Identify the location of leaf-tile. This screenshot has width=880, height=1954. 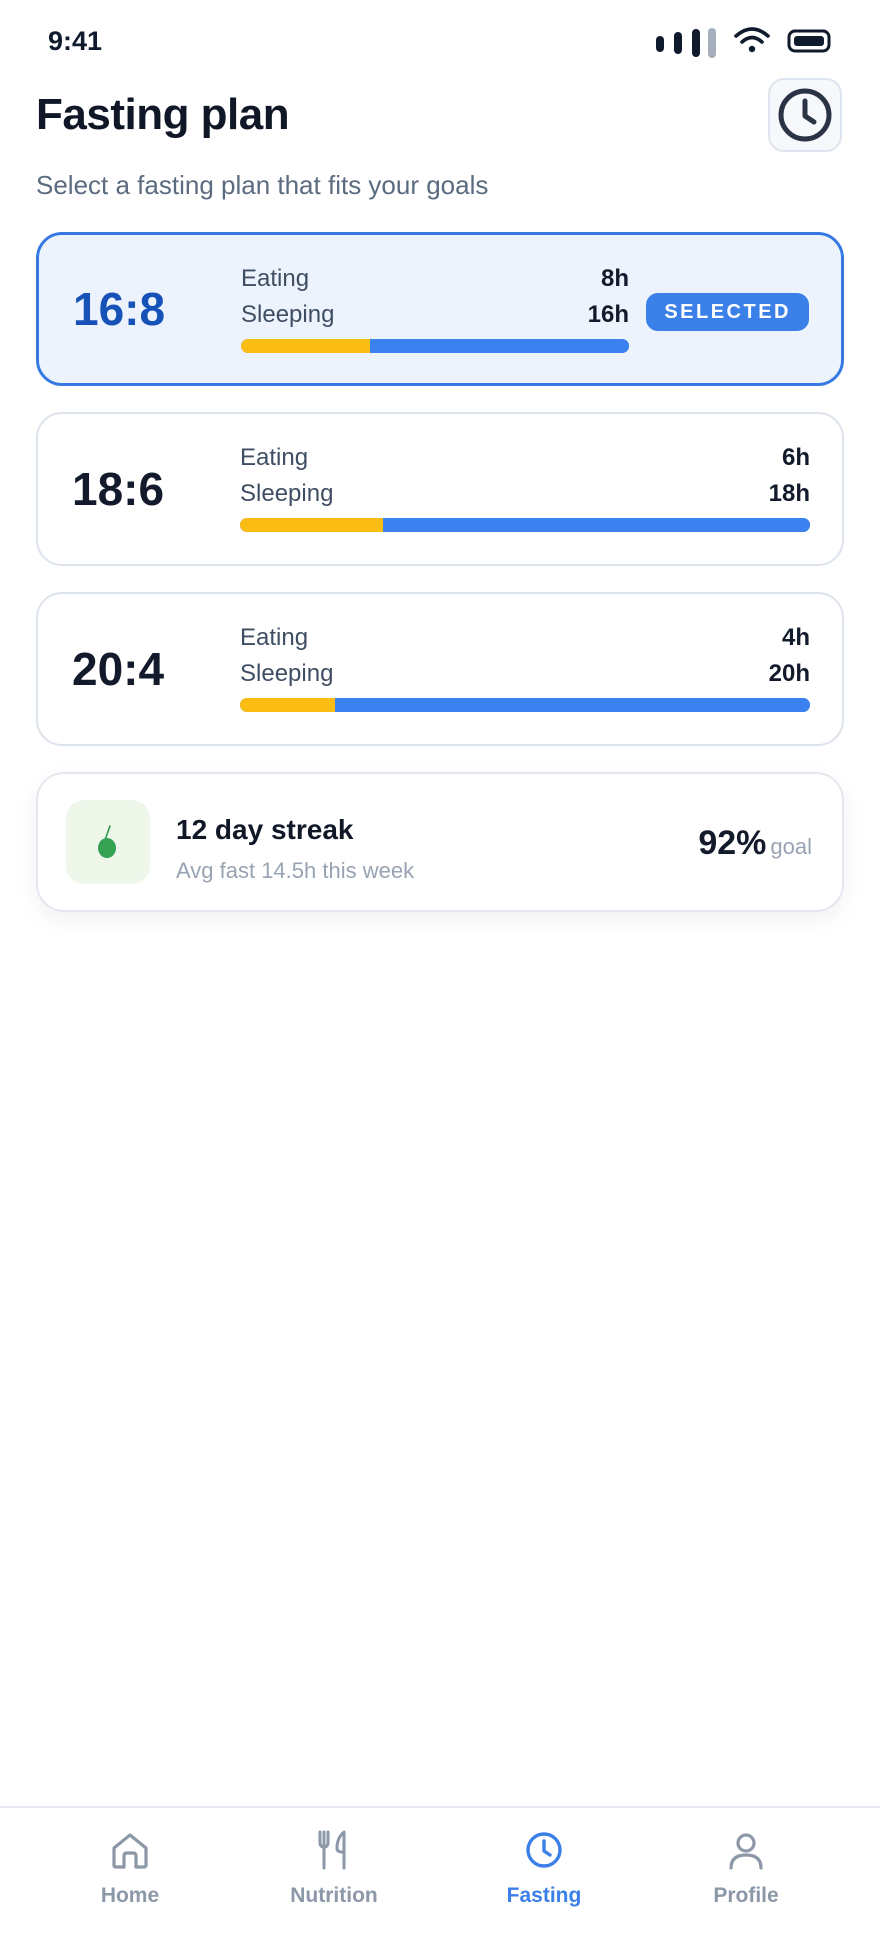
(108, 842).